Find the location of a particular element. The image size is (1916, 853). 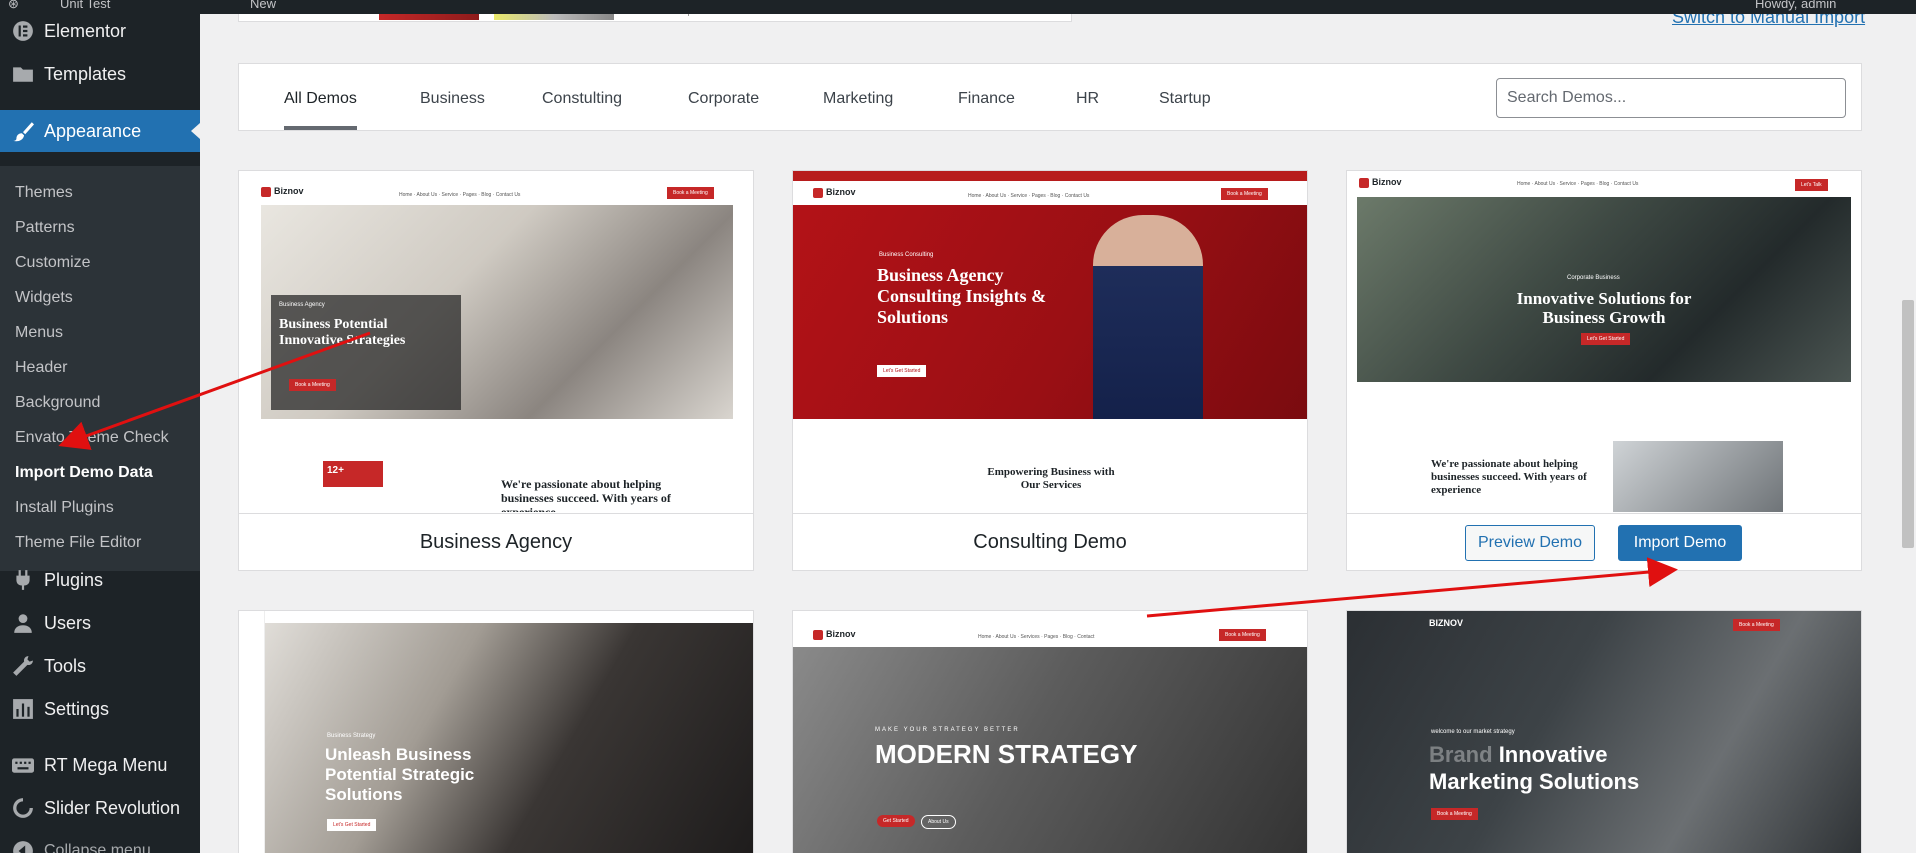

submenu-import-demo-data: Import Demo Data is located at coordinates (84, 473).